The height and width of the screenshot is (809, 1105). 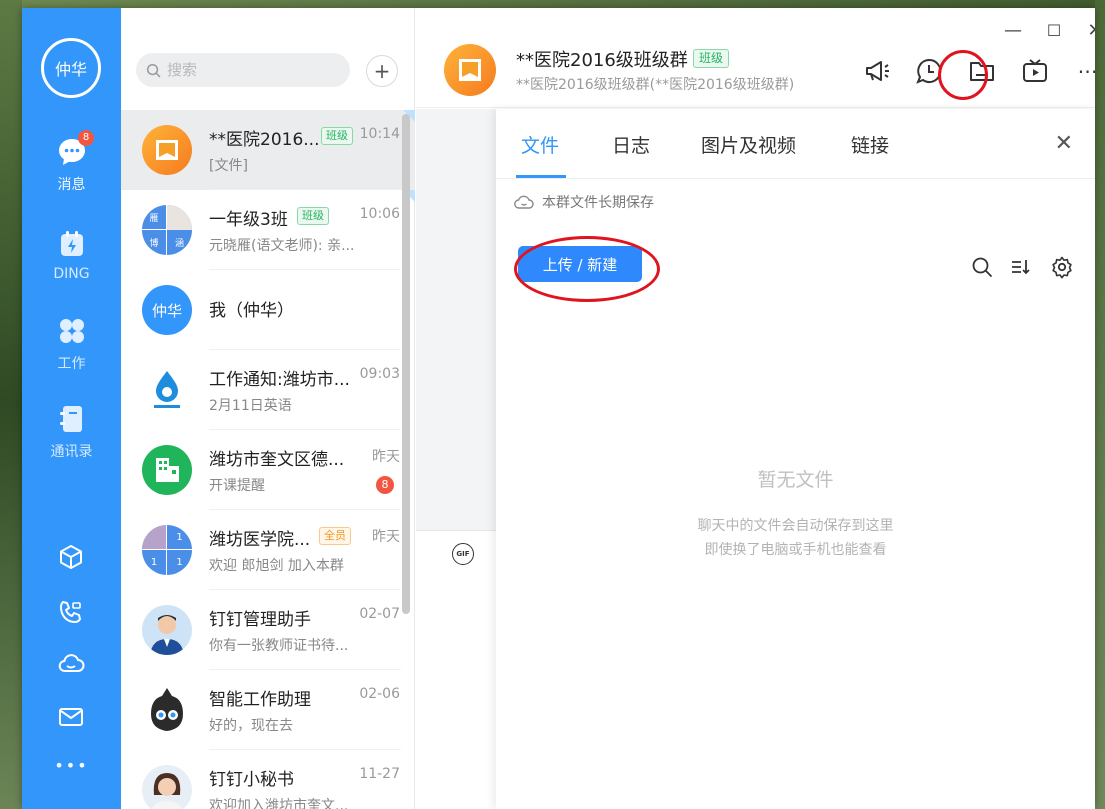 What do you see at coordinates (1013, 31) in the screenshot?
I see `minimize-button: —` at bounding box center [1013, 31].